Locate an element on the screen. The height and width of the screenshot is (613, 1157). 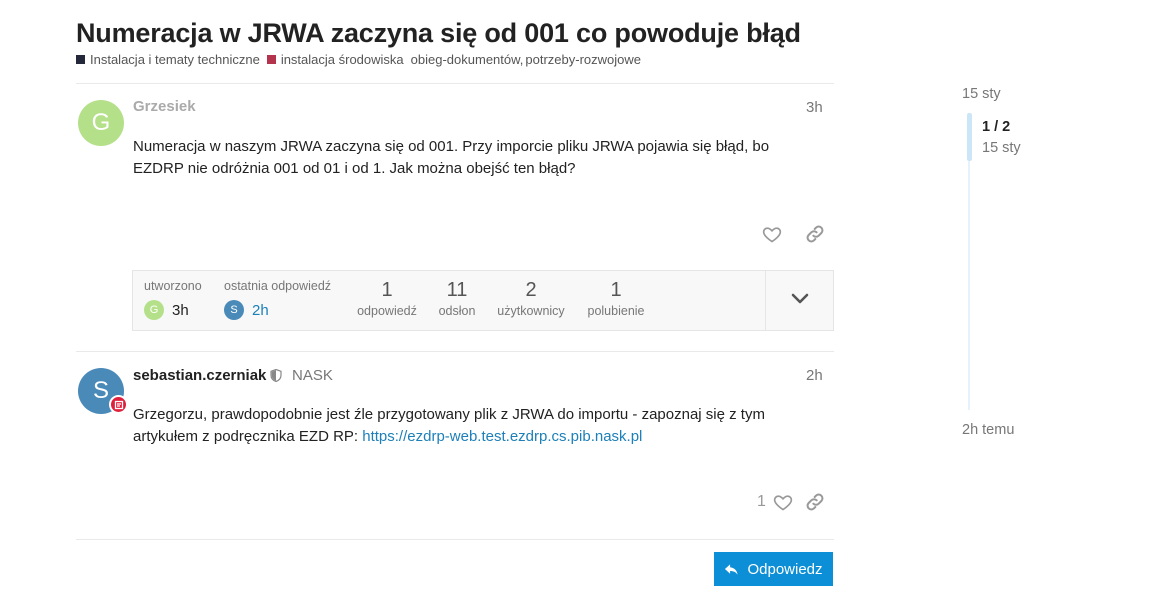
tag-obieg-dokumentow: obieg-dokumentów, is located at coordinates (467, 59).